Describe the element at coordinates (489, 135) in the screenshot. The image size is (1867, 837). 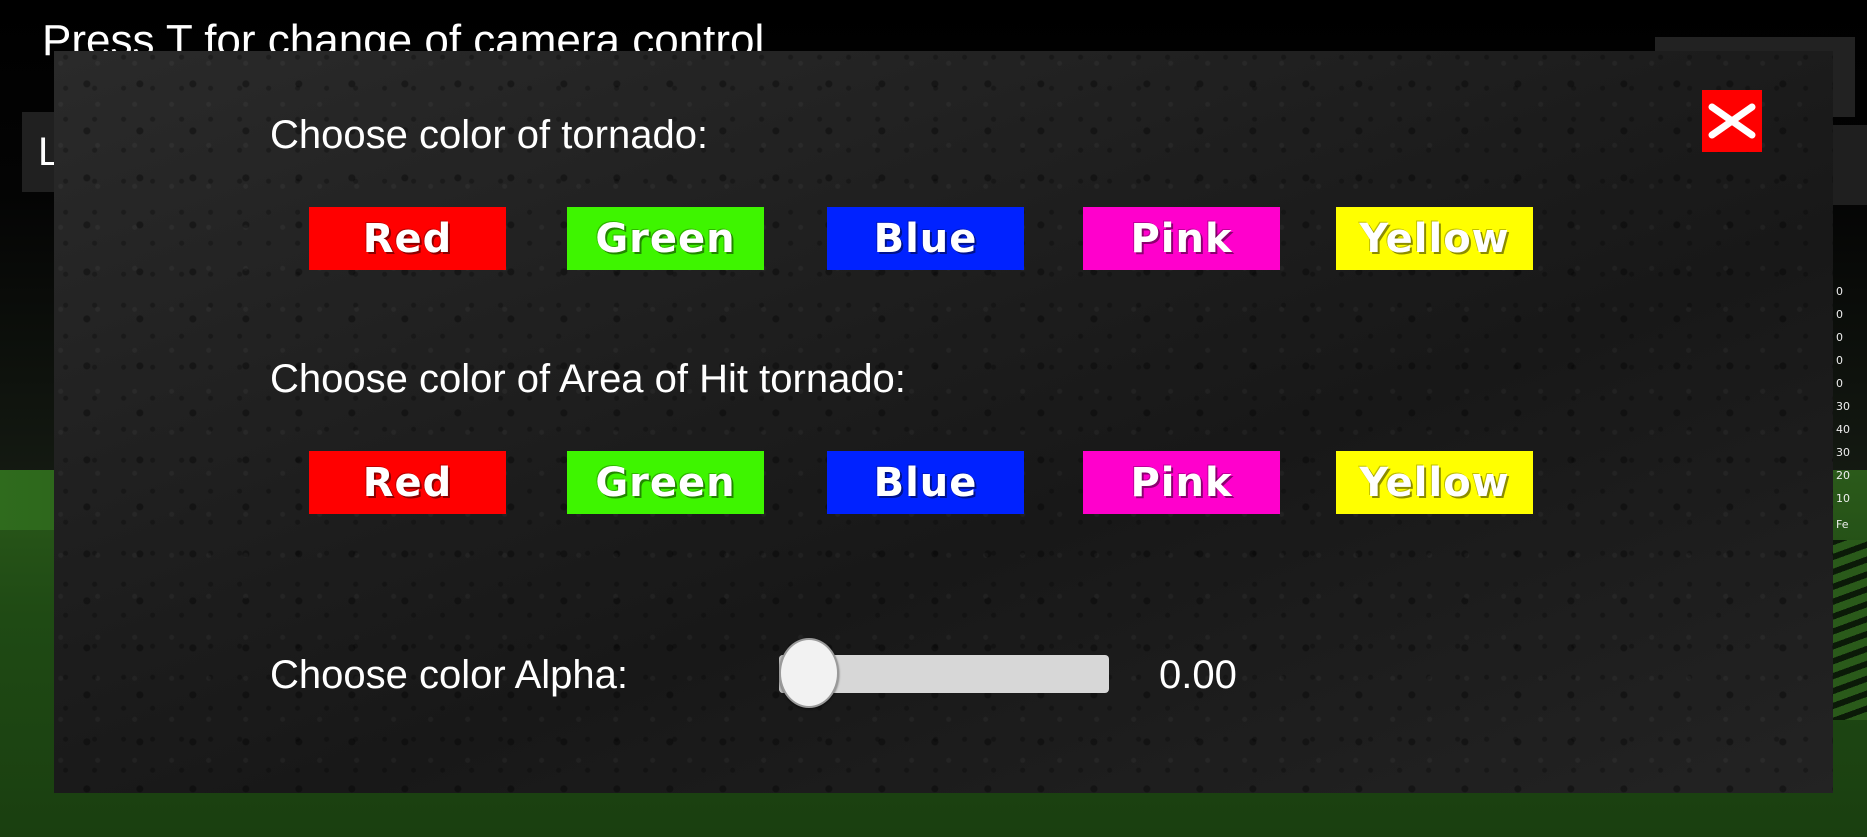
I see `tornado-color-label: Choose color of tornado:` at that location.